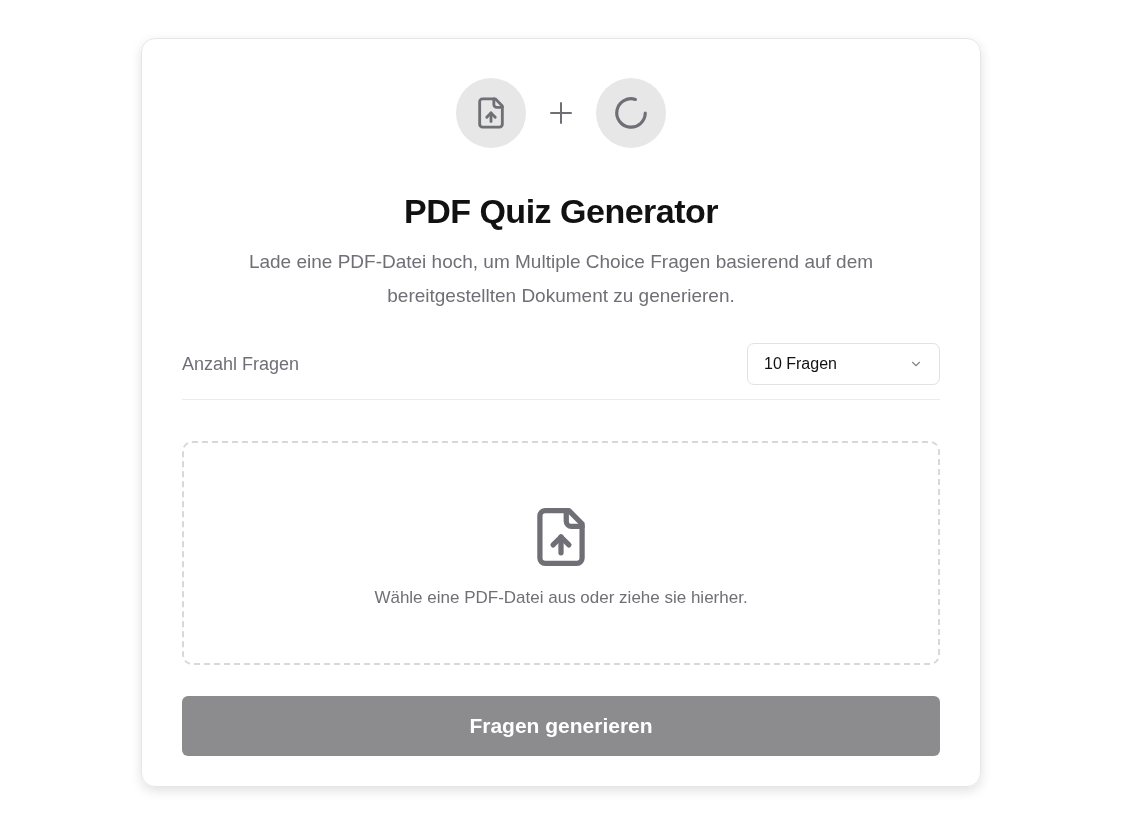 This screenshot has width=1122, height=830. I want to click on file-upload-icon, so click(561, 537).